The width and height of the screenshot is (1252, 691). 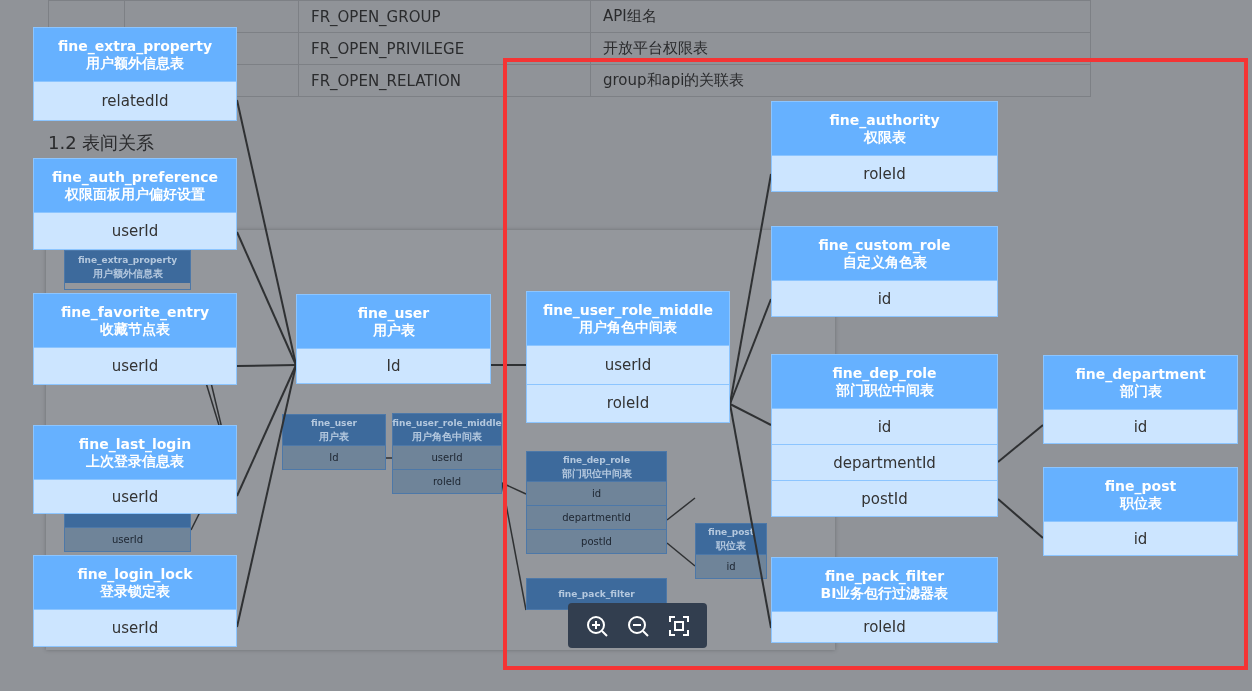 I want to click on table-cell: FR_OPEN_PRIVILEGE, so click(x=444, y=48).